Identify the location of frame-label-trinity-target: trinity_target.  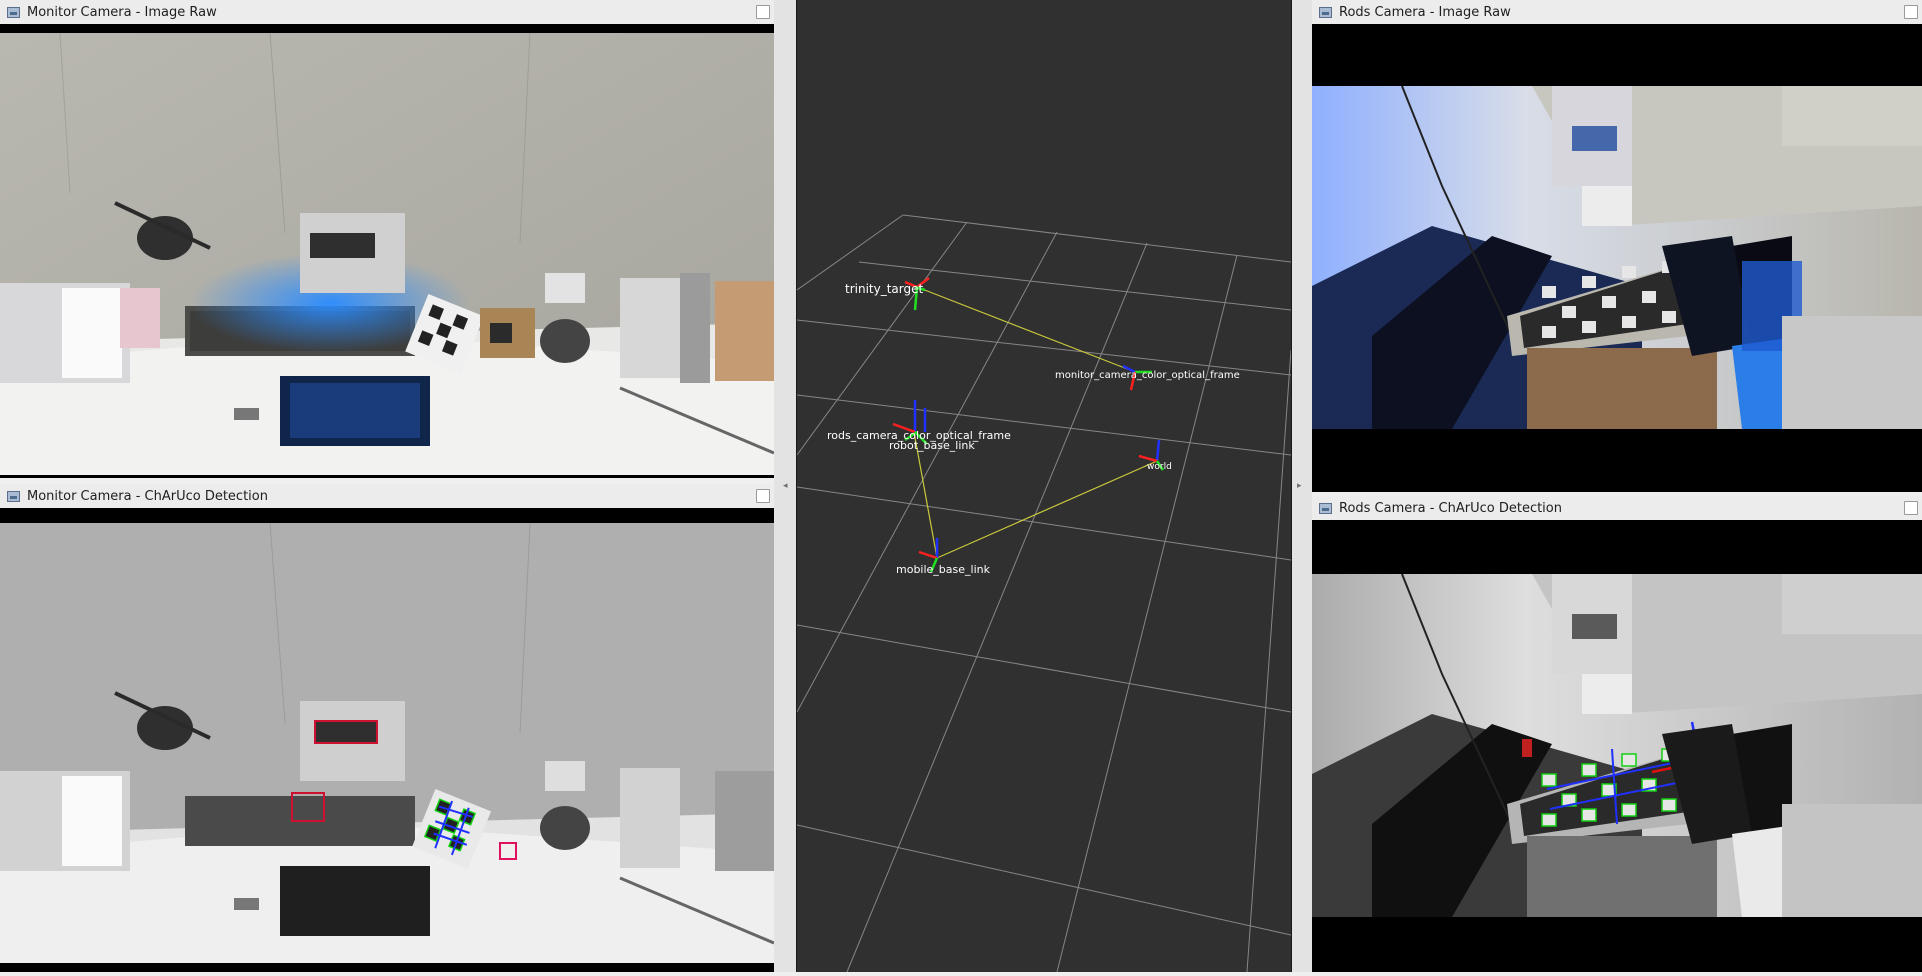
(884, 289).